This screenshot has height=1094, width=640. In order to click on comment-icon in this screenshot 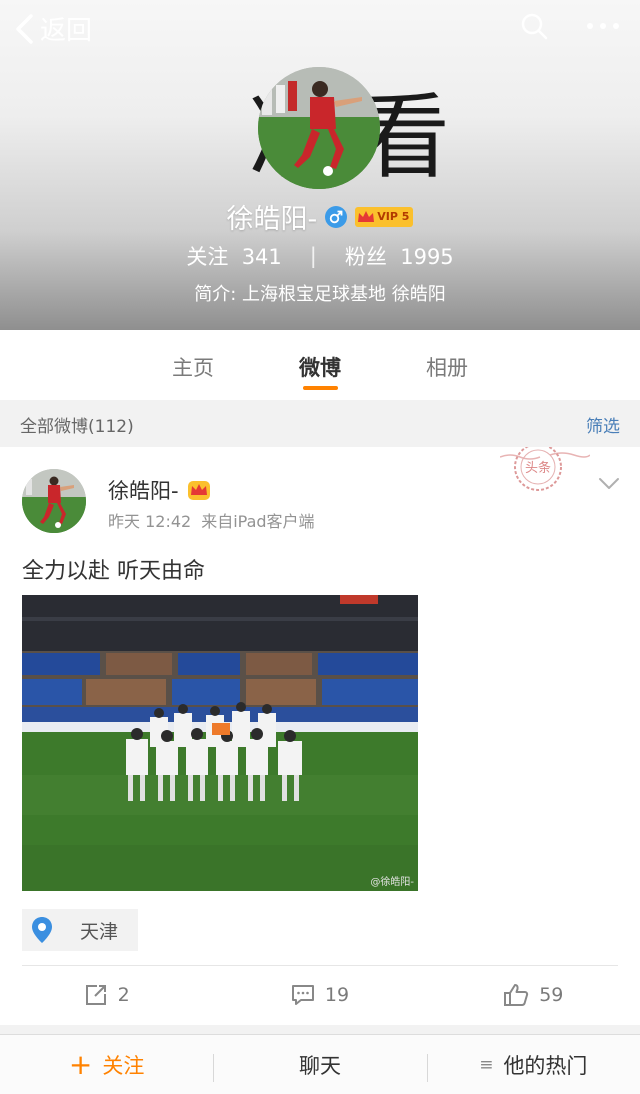, I will do `click(302, 995)`.